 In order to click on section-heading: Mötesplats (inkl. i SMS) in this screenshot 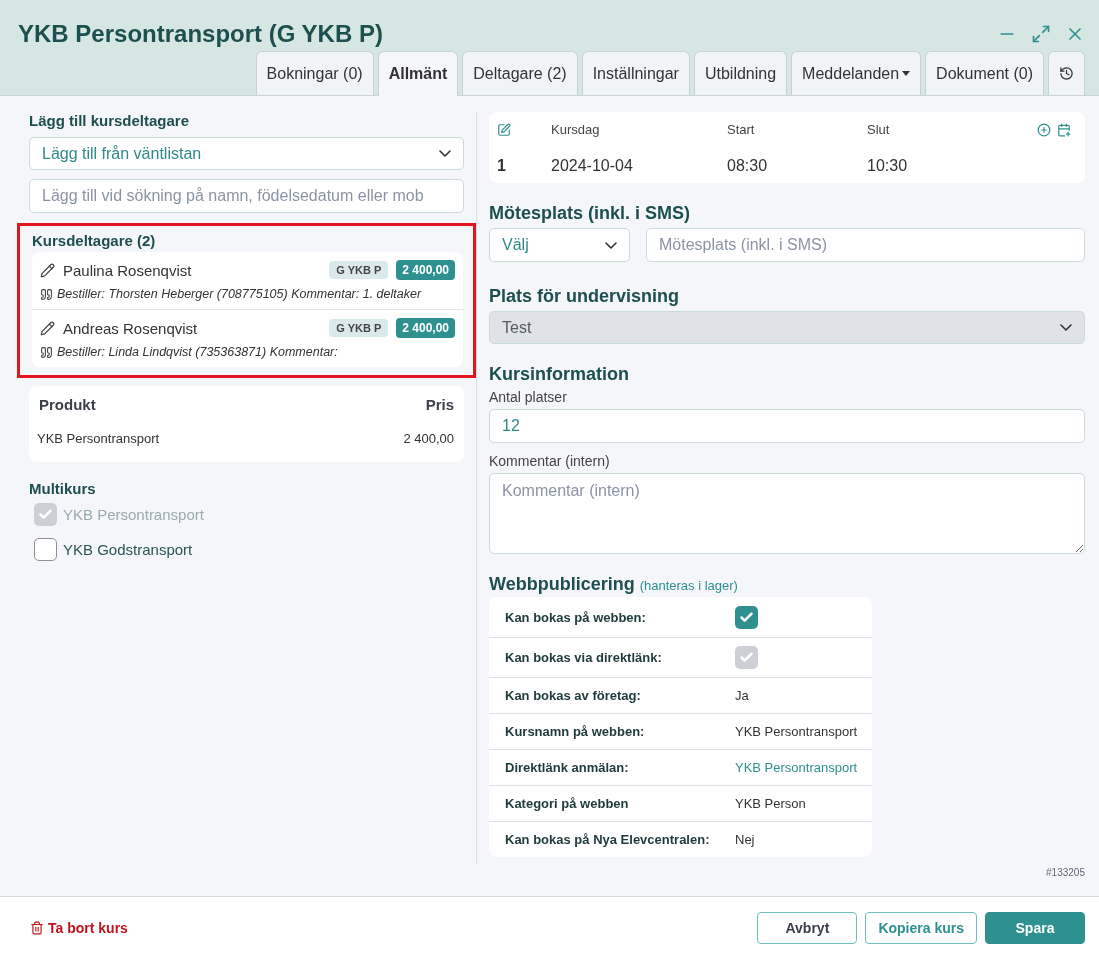, I will do `click(590, 213)`.